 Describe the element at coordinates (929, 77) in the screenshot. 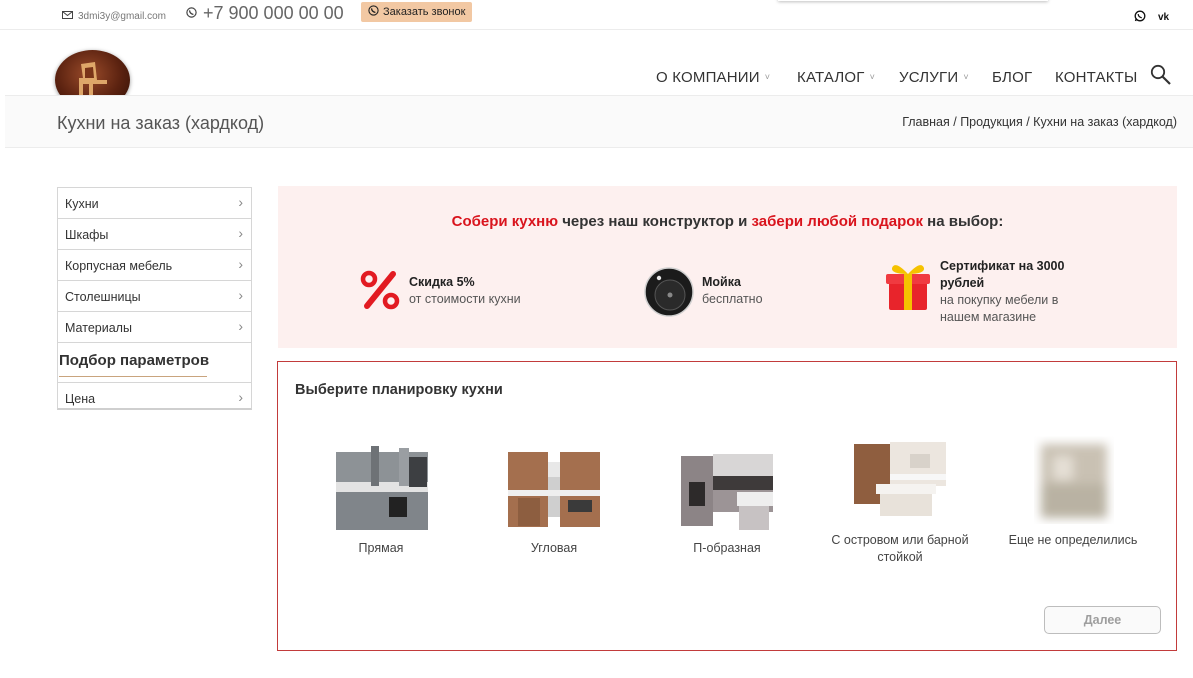

I see `nav-label: УСЛУГИ` at that location.